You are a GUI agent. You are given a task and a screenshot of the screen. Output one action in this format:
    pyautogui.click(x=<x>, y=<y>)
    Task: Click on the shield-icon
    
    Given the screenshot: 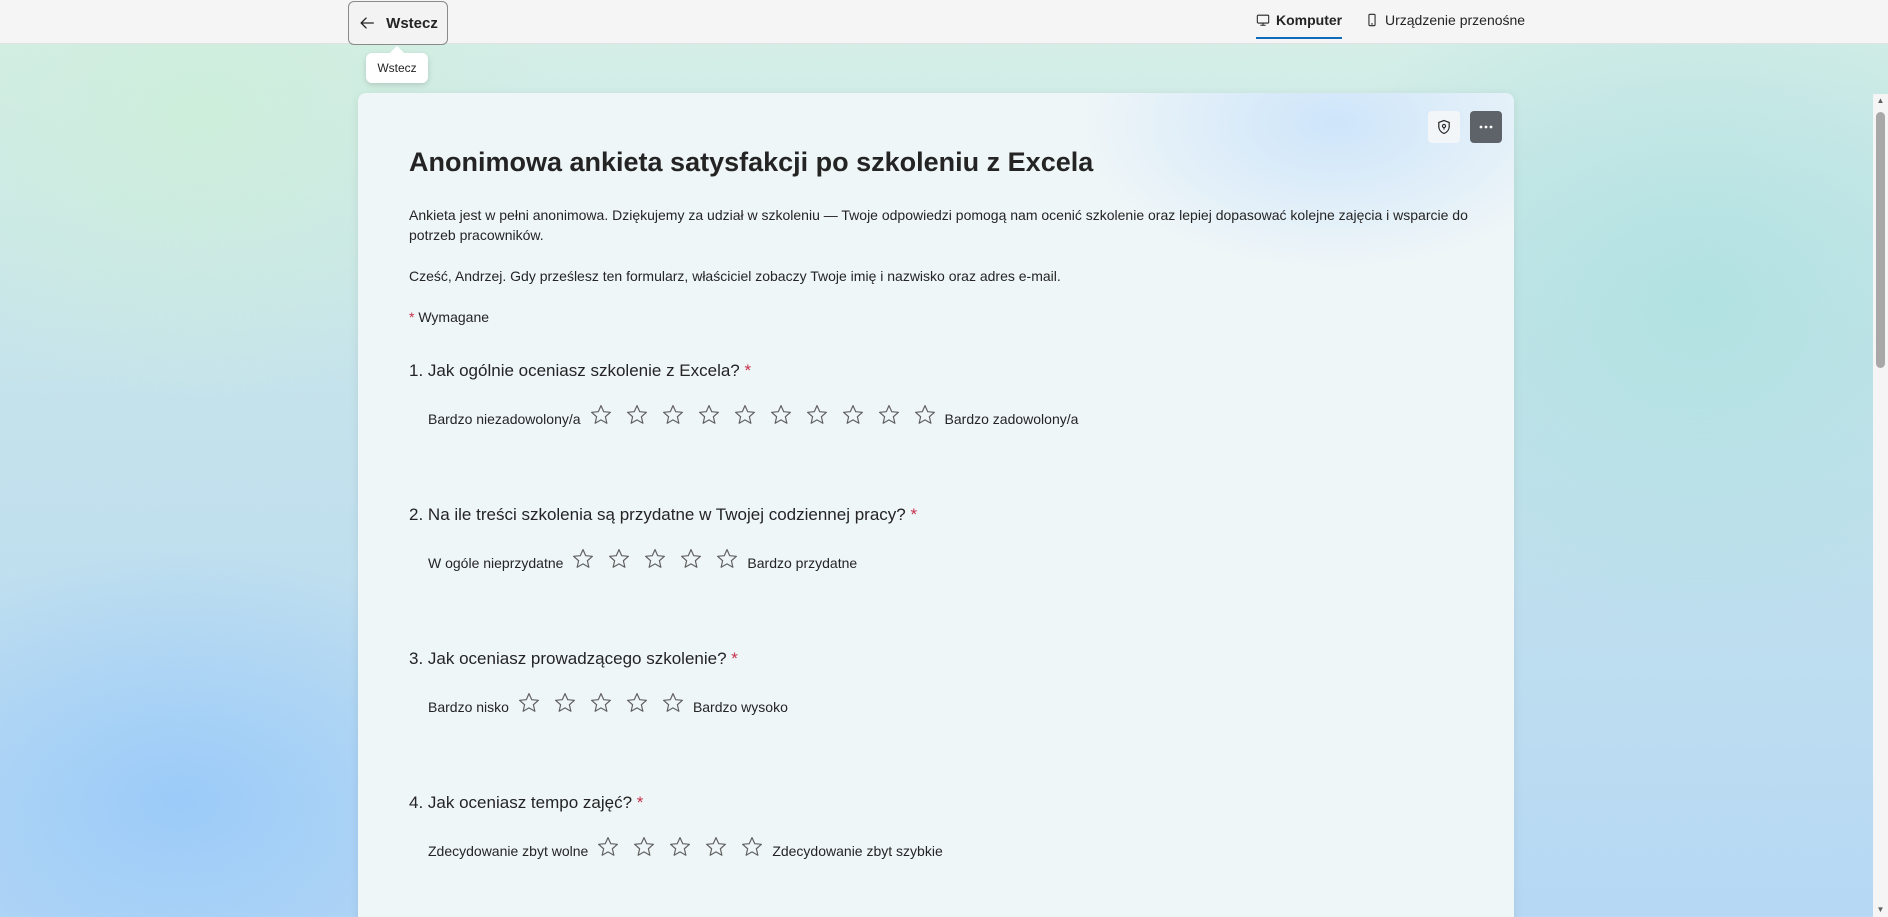 What is the action you would take?
    pyautogui.click(x=1444, y=127)
    